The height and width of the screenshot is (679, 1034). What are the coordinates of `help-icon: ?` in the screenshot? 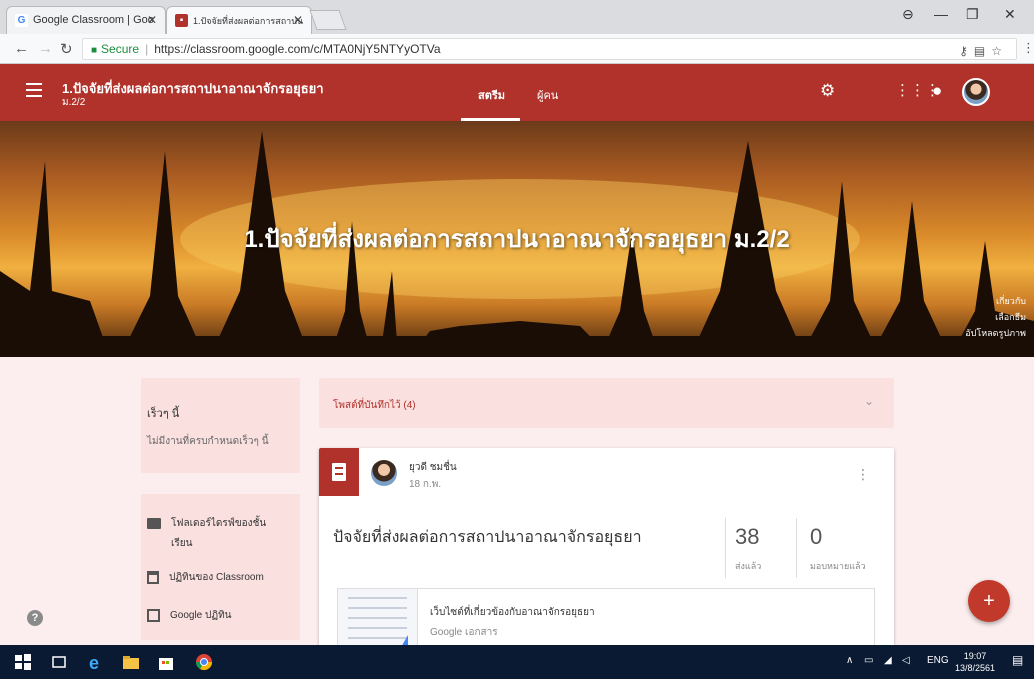 It's located at (35, 618).